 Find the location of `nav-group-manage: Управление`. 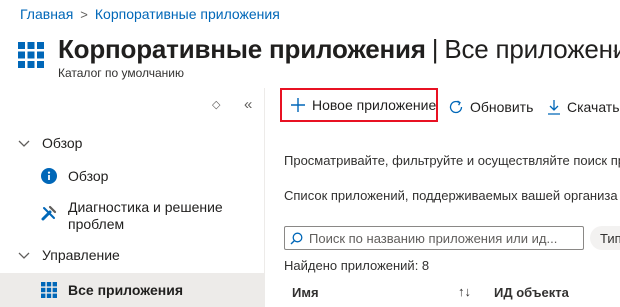

nav-group-manage: Управление is located at coordinates (132, 255).